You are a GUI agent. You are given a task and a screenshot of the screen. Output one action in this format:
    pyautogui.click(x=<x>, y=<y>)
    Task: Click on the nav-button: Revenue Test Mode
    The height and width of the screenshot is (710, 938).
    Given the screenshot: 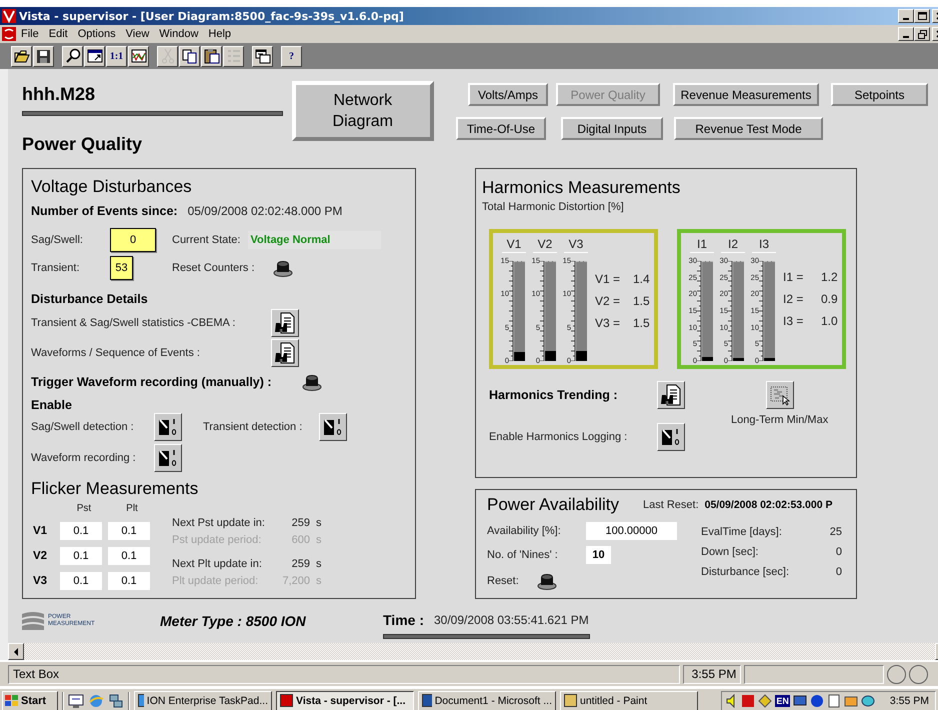 What is the action you would take?
    pyautogui.click(x=748, y=128)
    